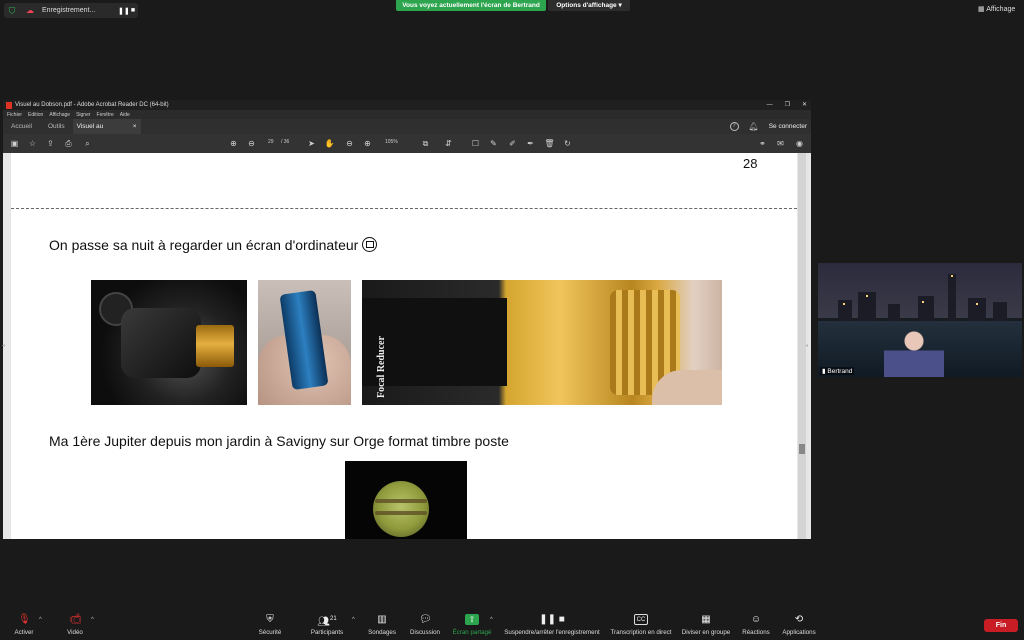  What do you see at coordinates (21, 126) in the screenshot?
I see `tab-home: Accueil` at bounding box center [21, 126].